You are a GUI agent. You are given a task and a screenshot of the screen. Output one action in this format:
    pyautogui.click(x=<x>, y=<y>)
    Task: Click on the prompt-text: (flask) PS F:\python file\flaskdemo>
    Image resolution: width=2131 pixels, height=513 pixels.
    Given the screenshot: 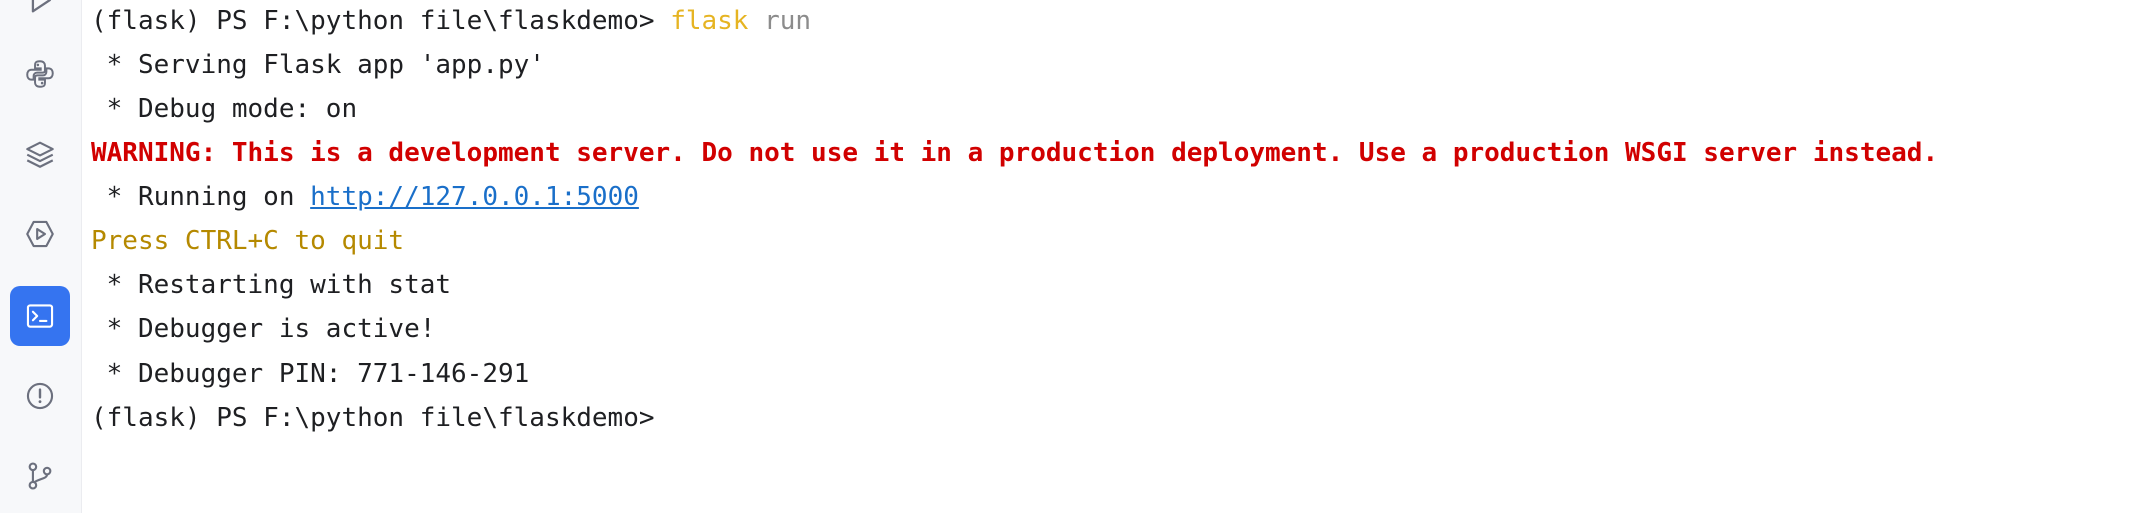 What is the action you would take?
    pyautogui.click(x=381, y=21)
    